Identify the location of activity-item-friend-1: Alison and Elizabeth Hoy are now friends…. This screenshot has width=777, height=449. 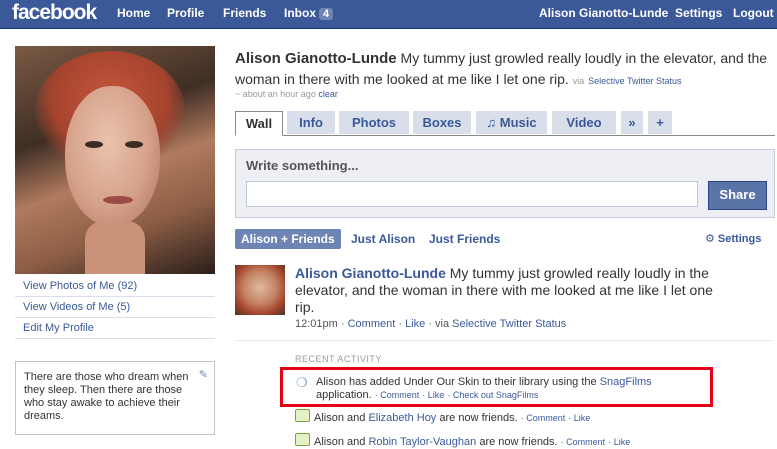
(442, 417).